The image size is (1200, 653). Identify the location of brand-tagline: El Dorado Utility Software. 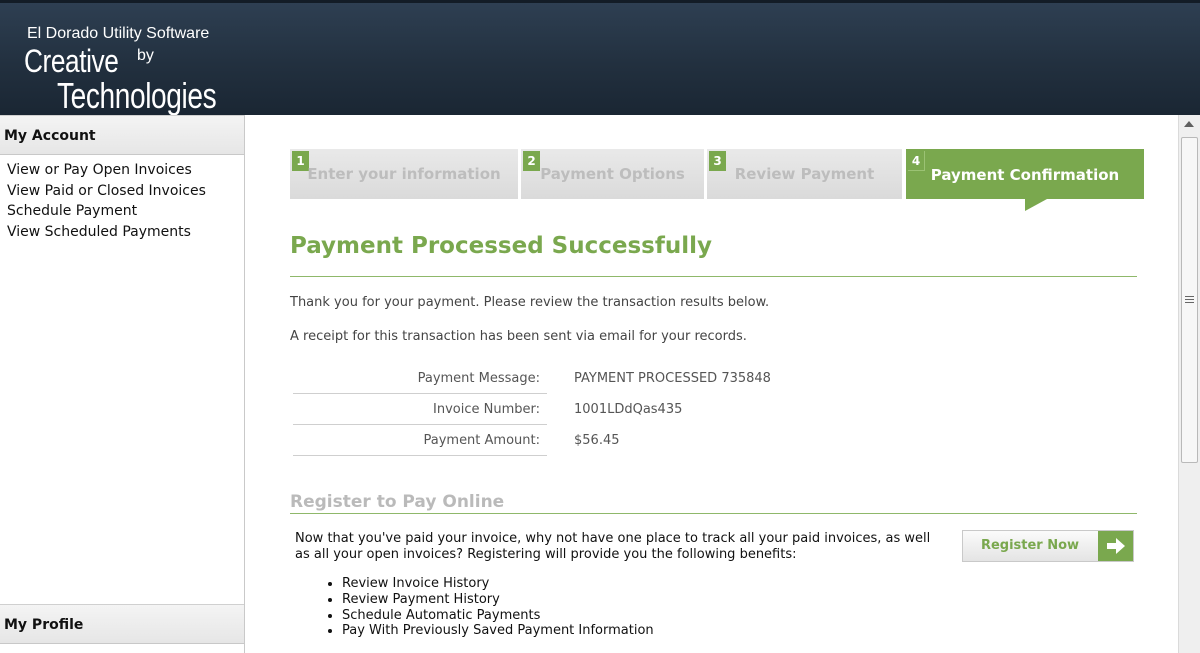
(118, 33).